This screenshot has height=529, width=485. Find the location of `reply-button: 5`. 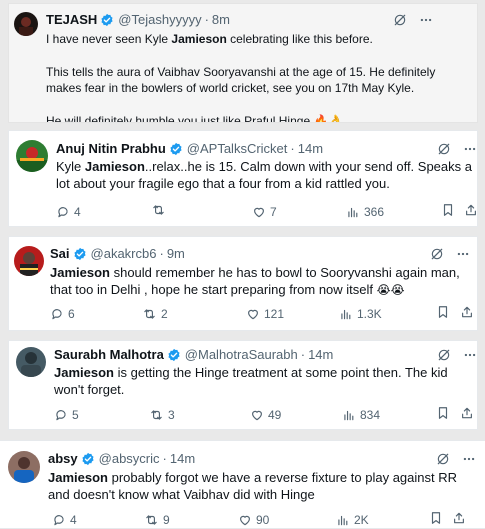

reply-button: 5 is located at coordinates (66, 415).